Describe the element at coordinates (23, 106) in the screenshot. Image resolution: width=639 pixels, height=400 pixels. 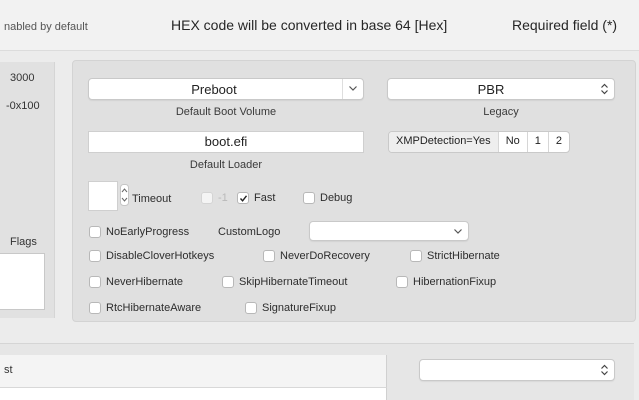
I see `left-value-2: -0x100` at that location.